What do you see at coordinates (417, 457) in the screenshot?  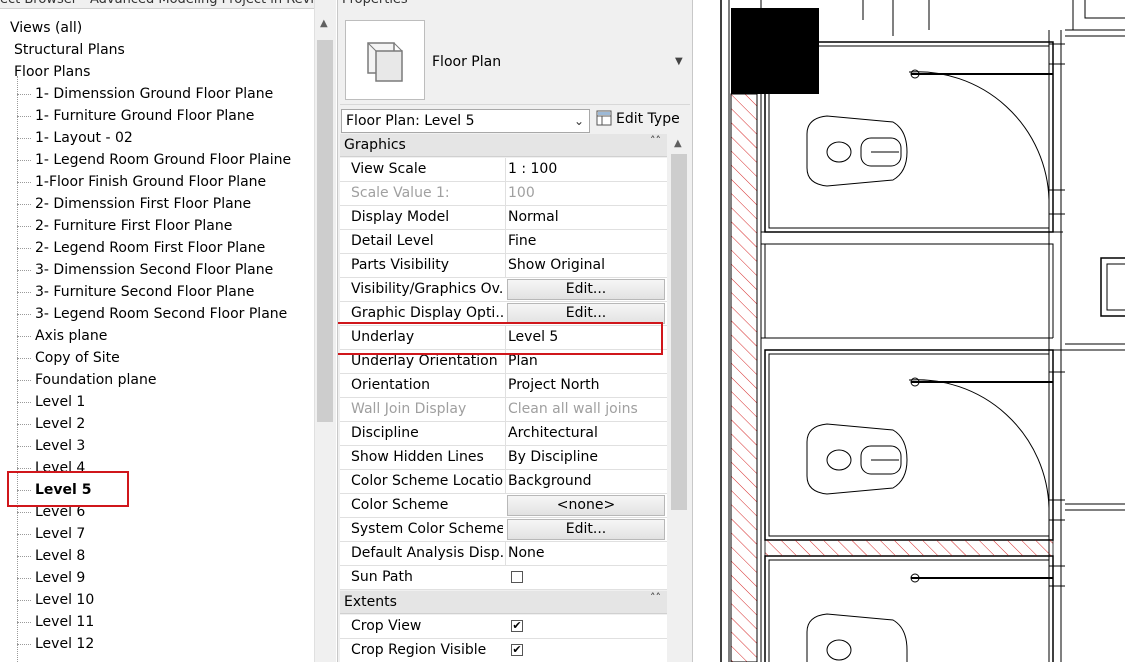 I see `property-name: Show Hidden Lines` at bounding box center [417, 457].